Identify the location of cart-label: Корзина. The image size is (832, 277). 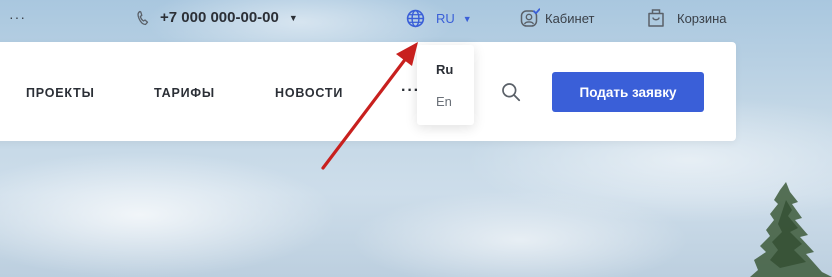
(702, 18).